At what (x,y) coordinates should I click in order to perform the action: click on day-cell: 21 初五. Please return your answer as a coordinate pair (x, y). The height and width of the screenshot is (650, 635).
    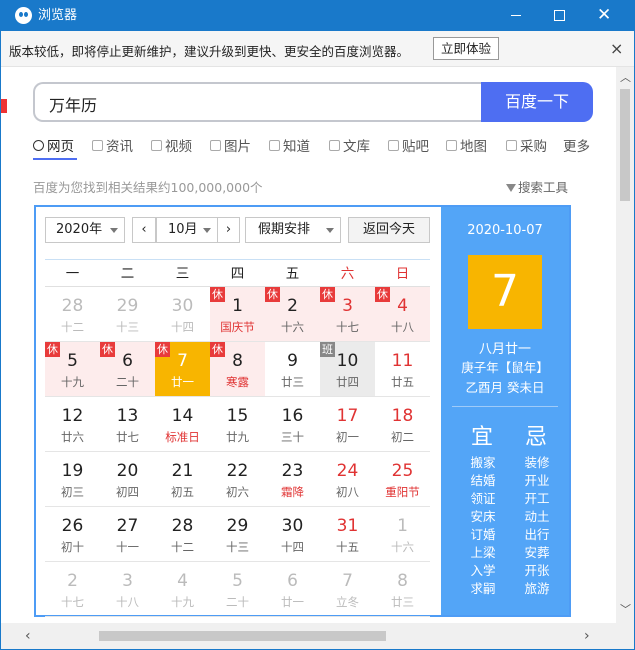
    Looking at the image, I should click on (182, 479).